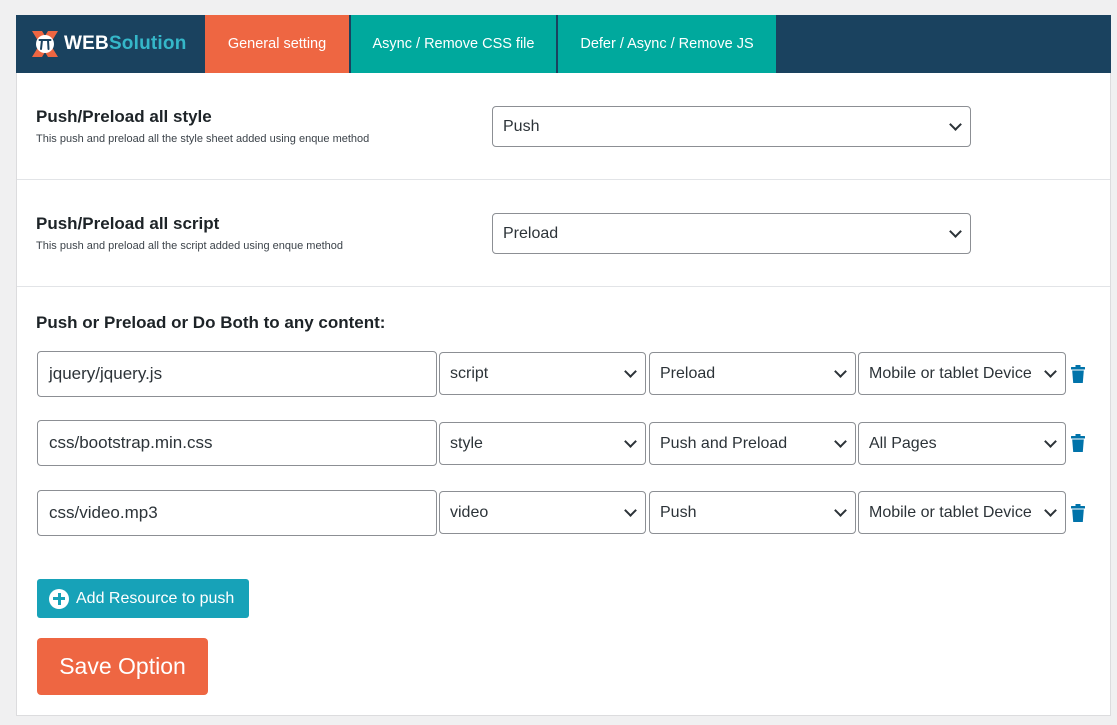 Image resolution: width=1117 pixels, height=725 pixels. Describe the element at coordinates (752, 512) in the screenshot. I see `resource-mode-select: Push` at that location.